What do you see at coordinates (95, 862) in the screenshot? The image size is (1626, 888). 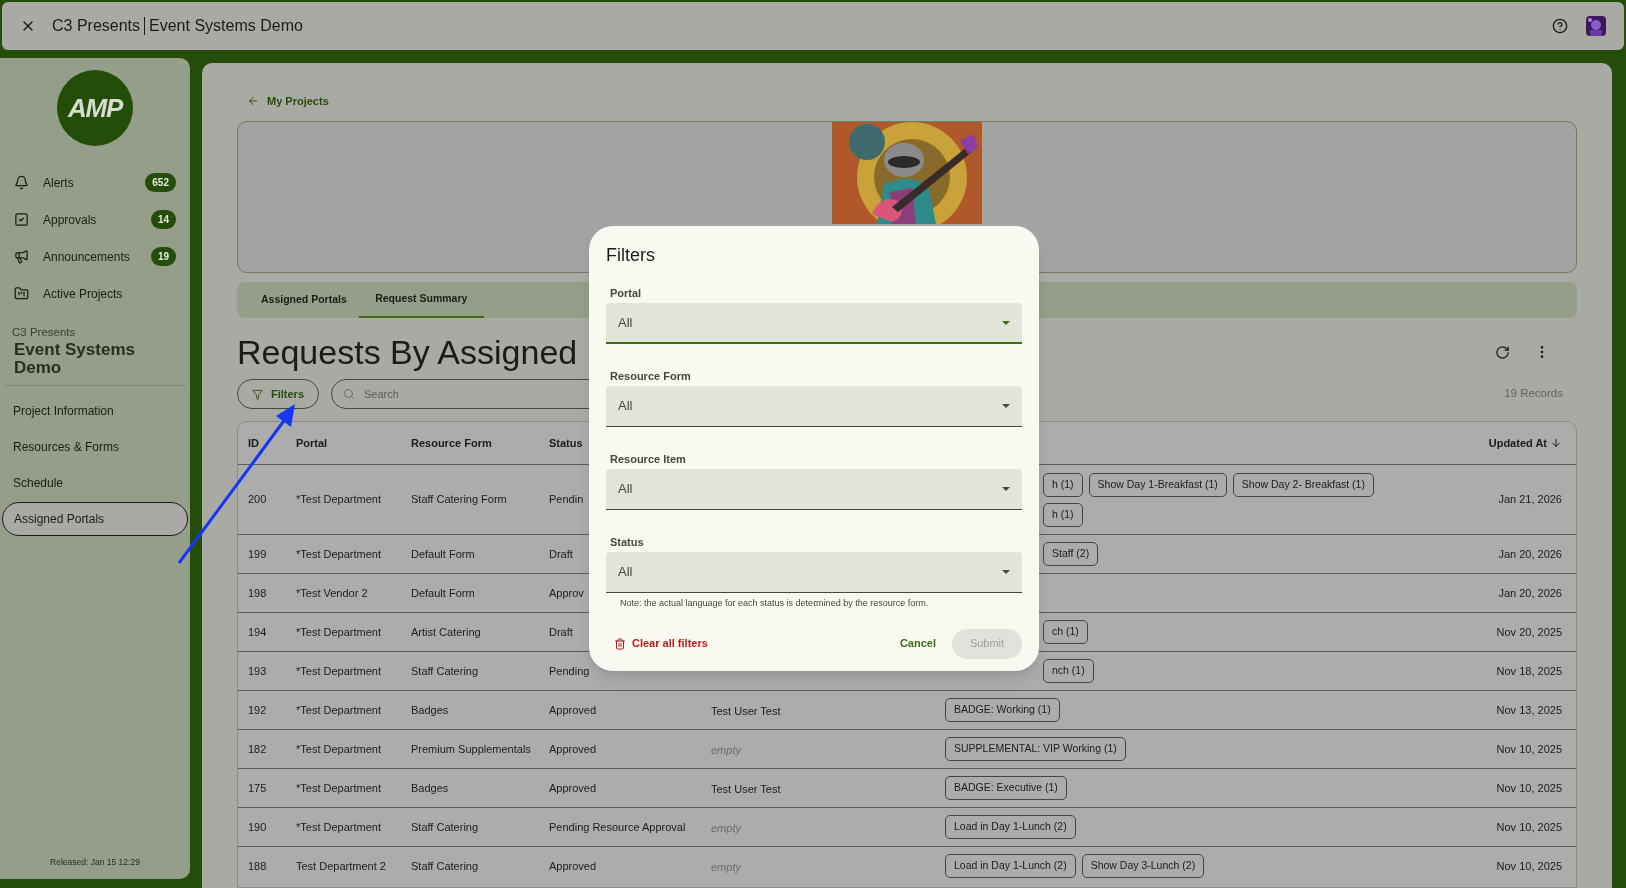 I see `release-label: Released: Jan 15 12:29` at bounding box center [95, 862].